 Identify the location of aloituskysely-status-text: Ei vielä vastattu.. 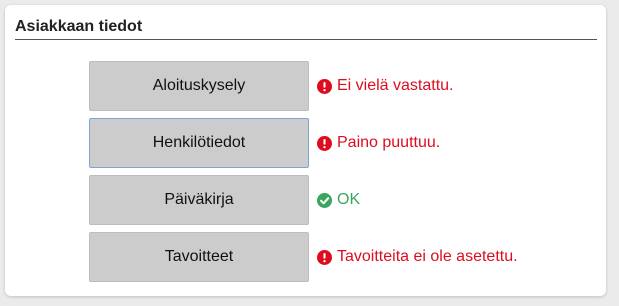
(395, 85).